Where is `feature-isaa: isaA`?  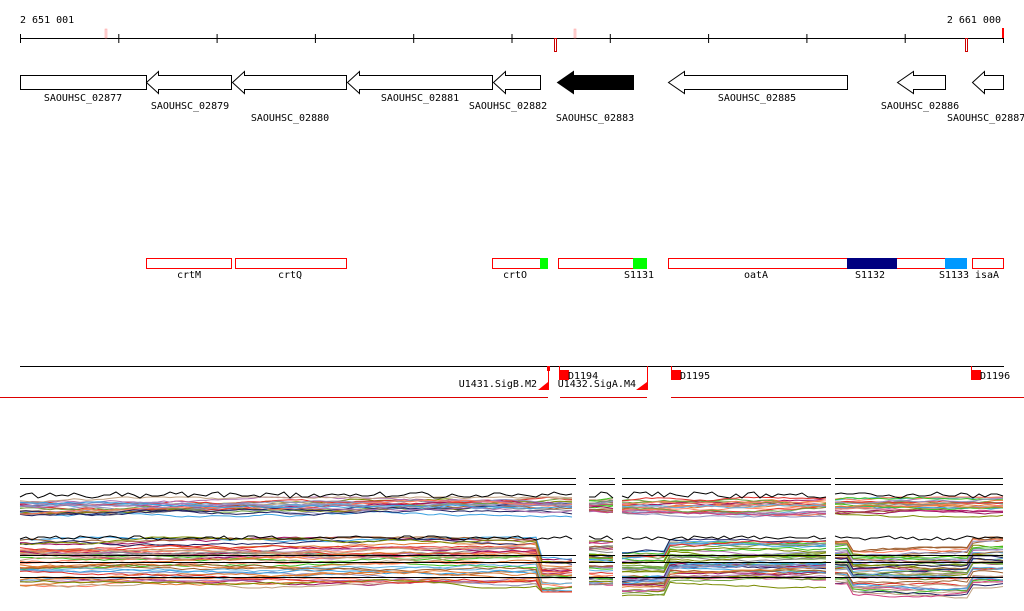
feature-isaa: isaA is located at coordinates (988, 270).